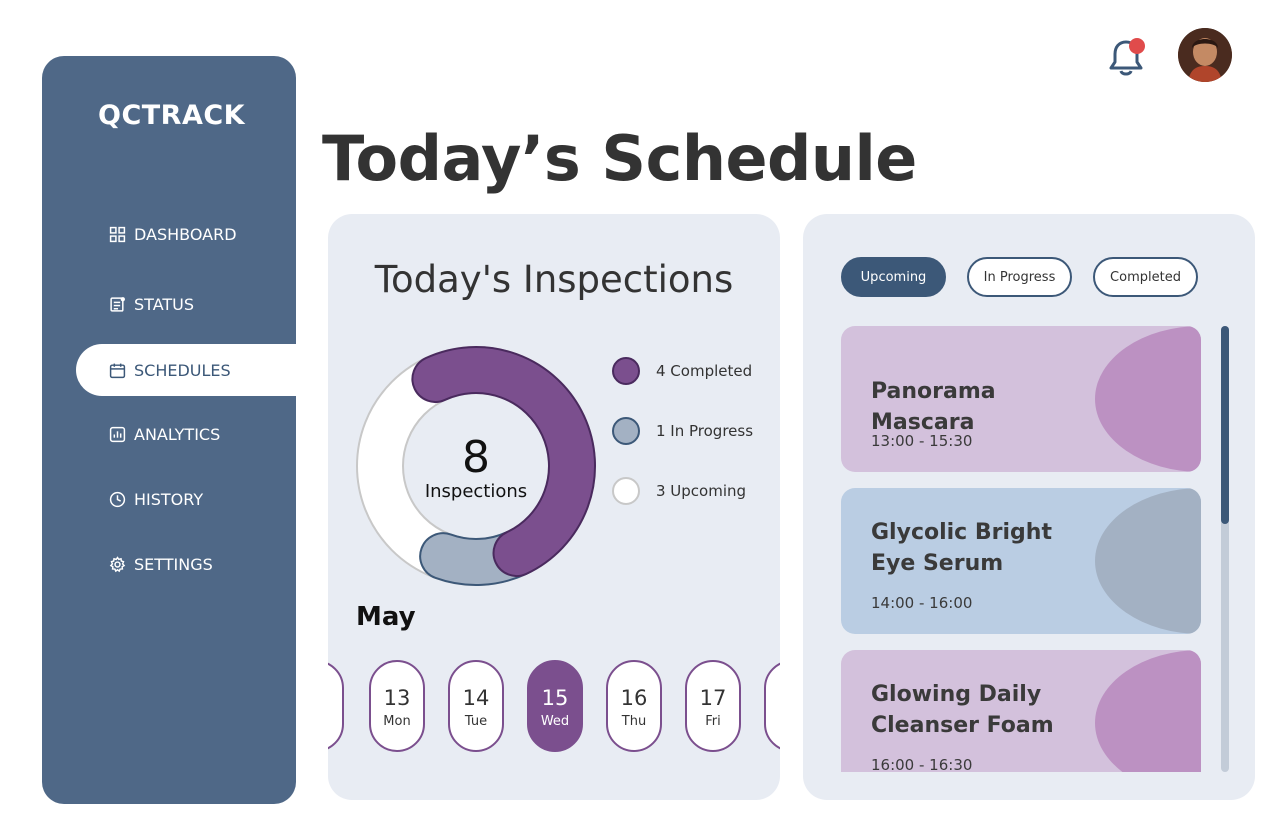 The image size is (1280, 832). What do you see at coordinates (555, 698) in the screenshot?
I see `day-number: 15` at bounding box center [555, 698].